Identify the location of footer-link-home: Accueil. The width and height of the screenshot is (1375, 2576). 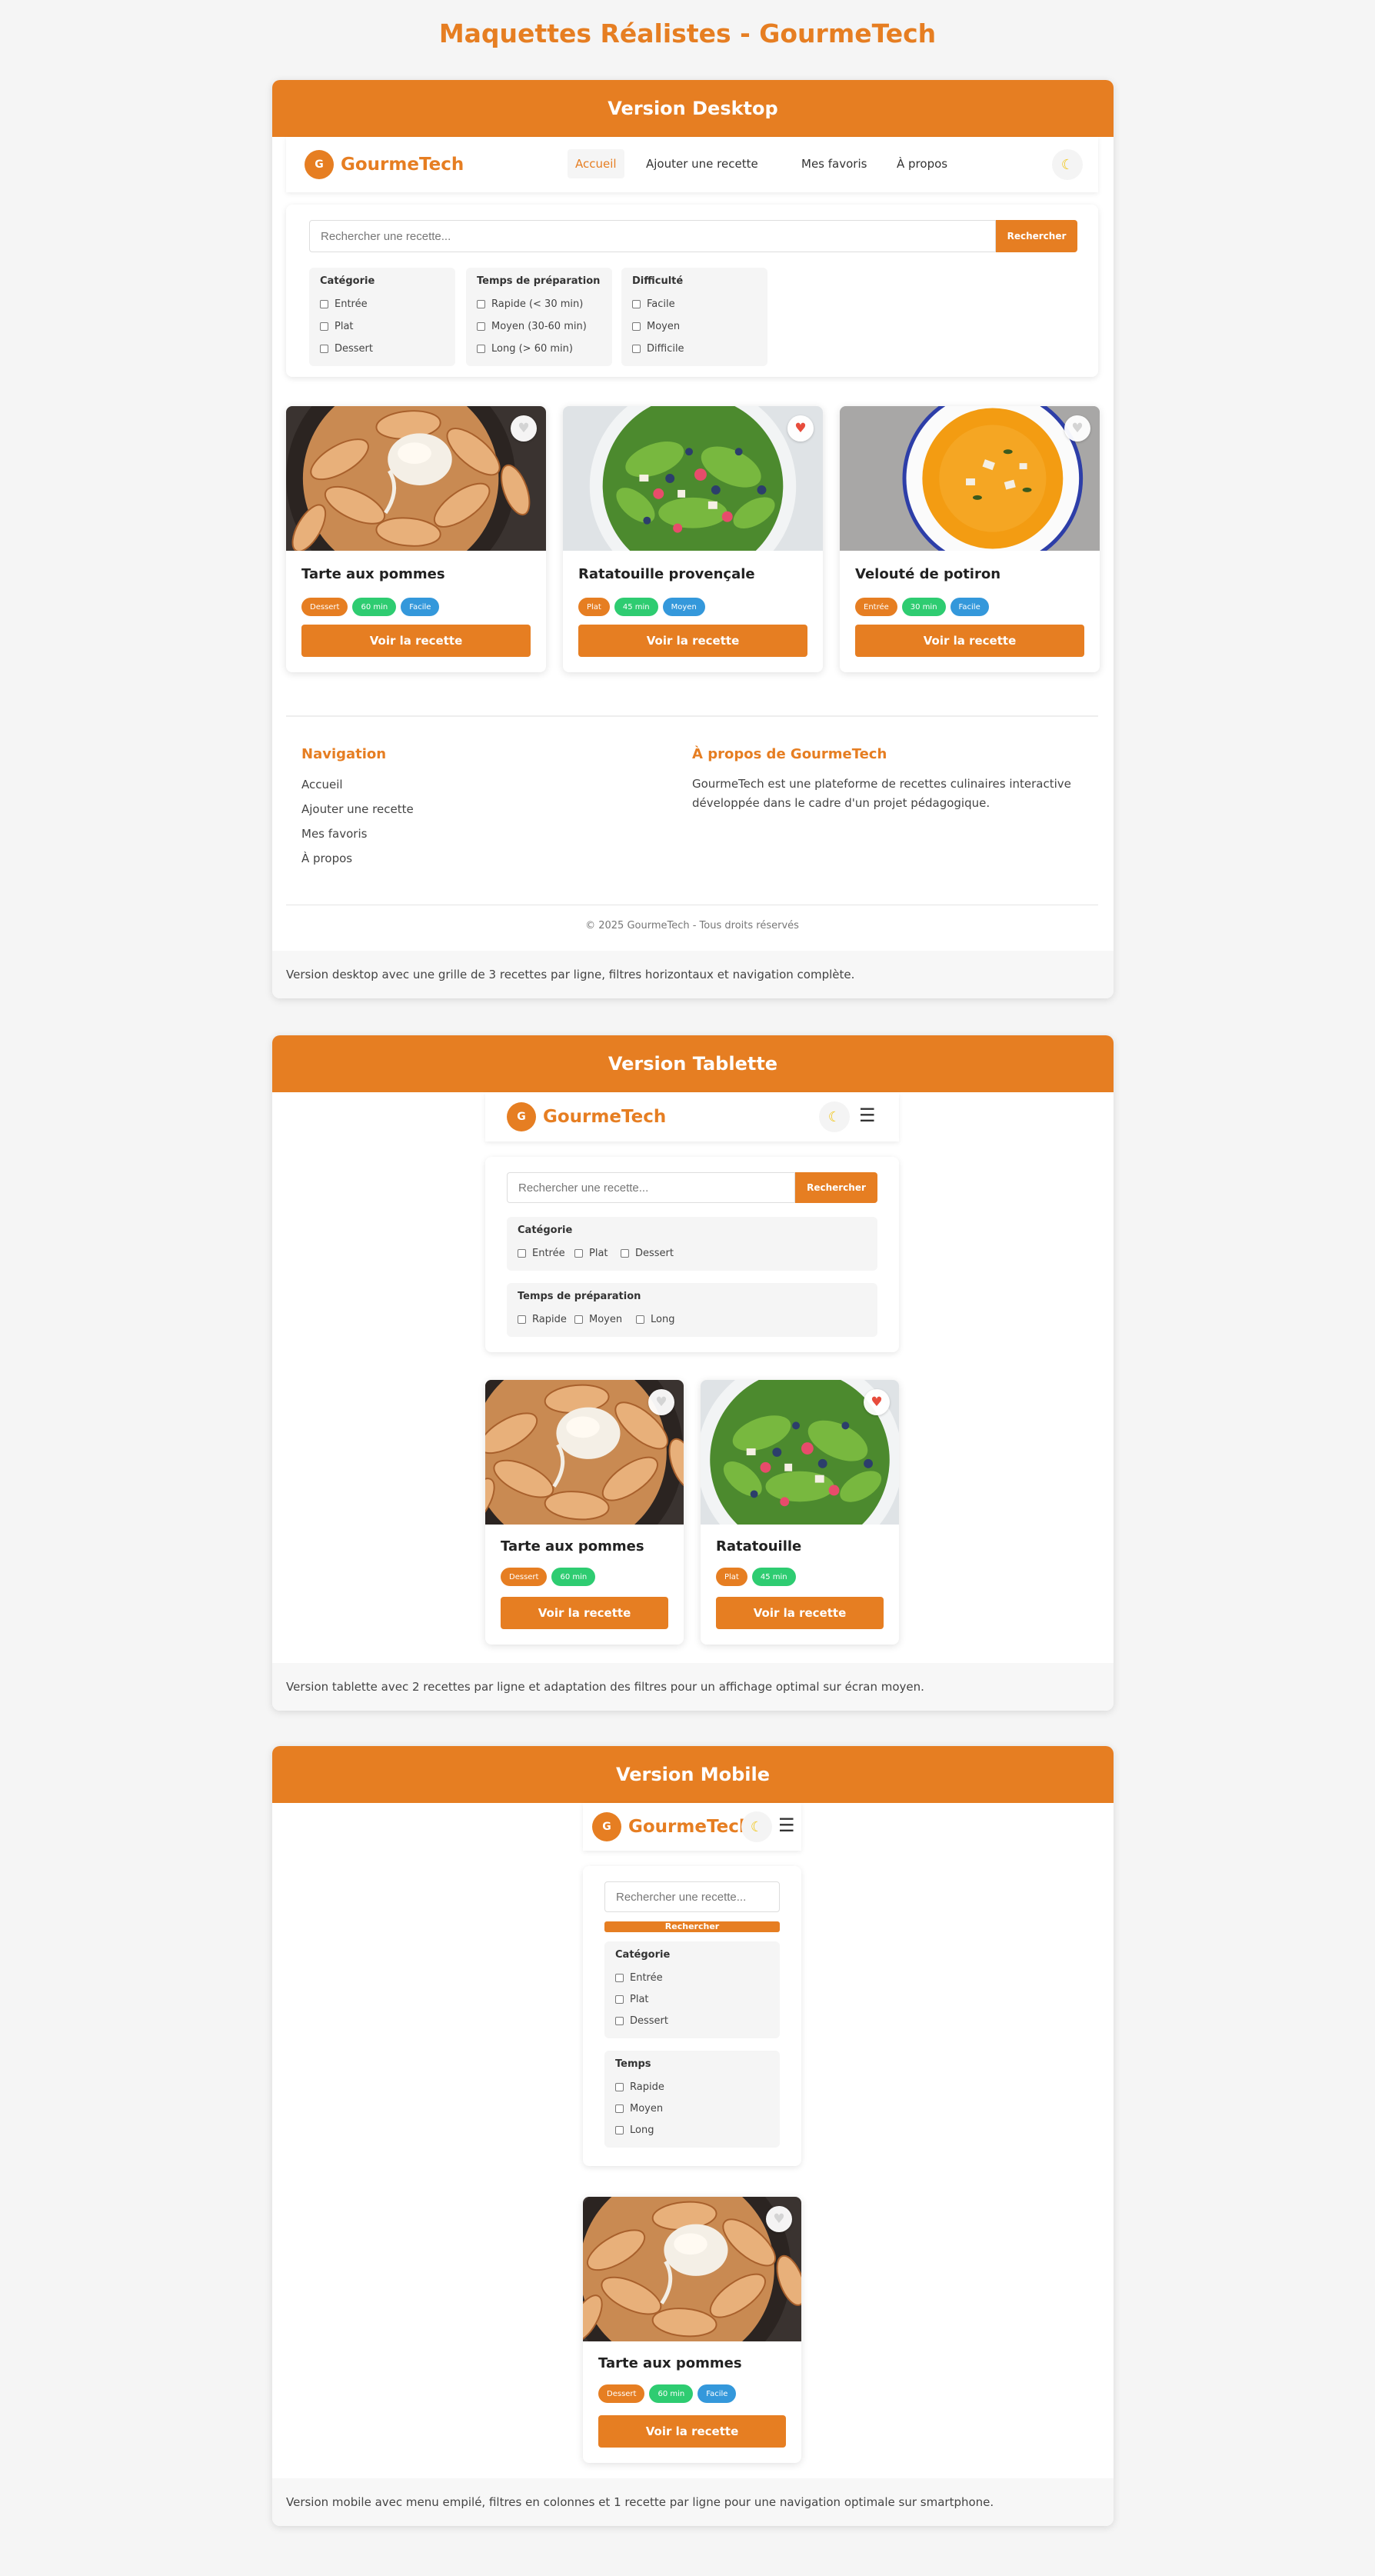
(322, 784).